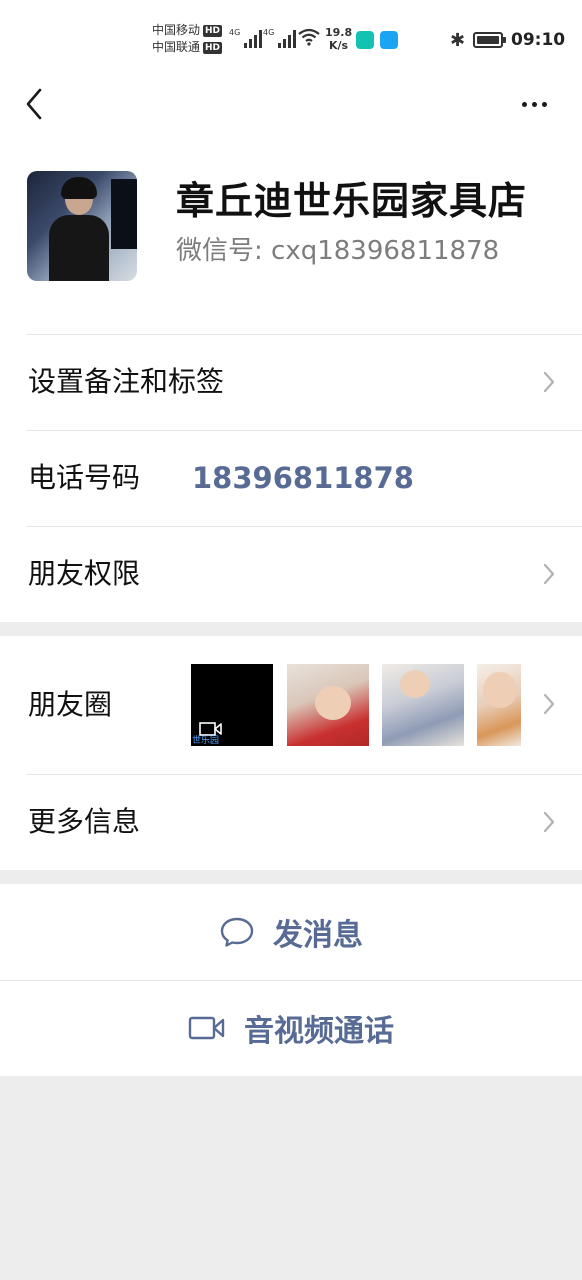 The image size is (582, 1280). I want to click on network-speed: 19.8 K/s, so click(338, 39).